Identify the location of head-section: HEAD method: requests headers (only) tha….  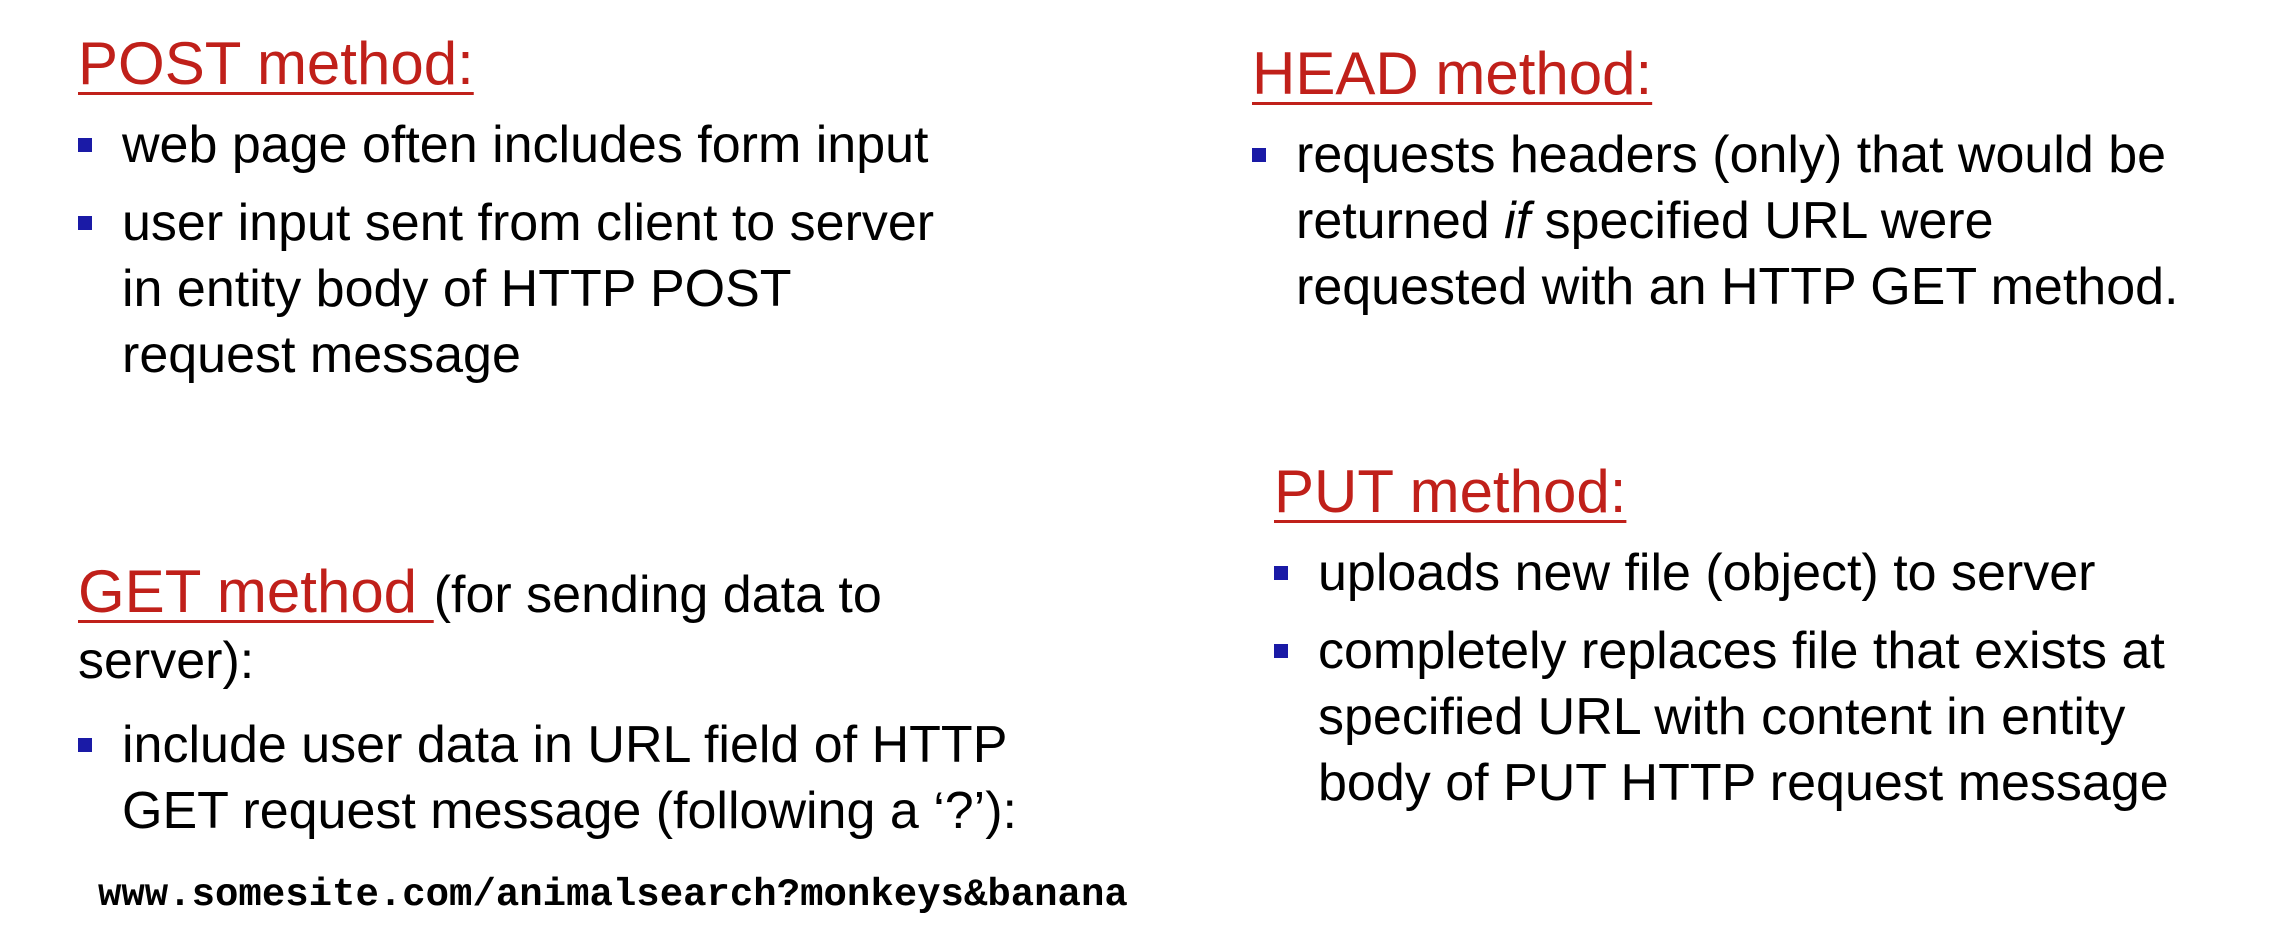
(1715, 179).